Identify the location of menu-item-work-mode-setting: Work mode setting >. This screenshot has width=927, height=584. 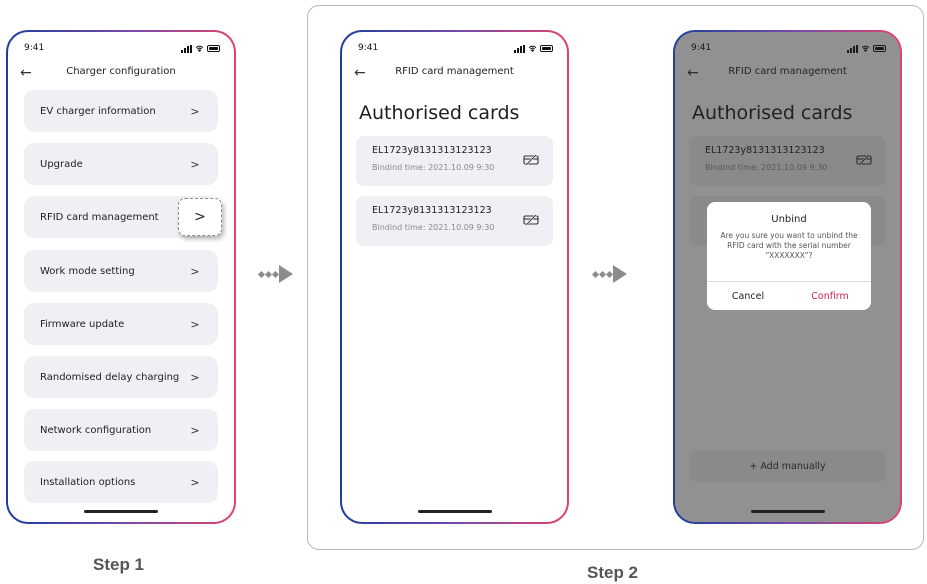
(121, 271).